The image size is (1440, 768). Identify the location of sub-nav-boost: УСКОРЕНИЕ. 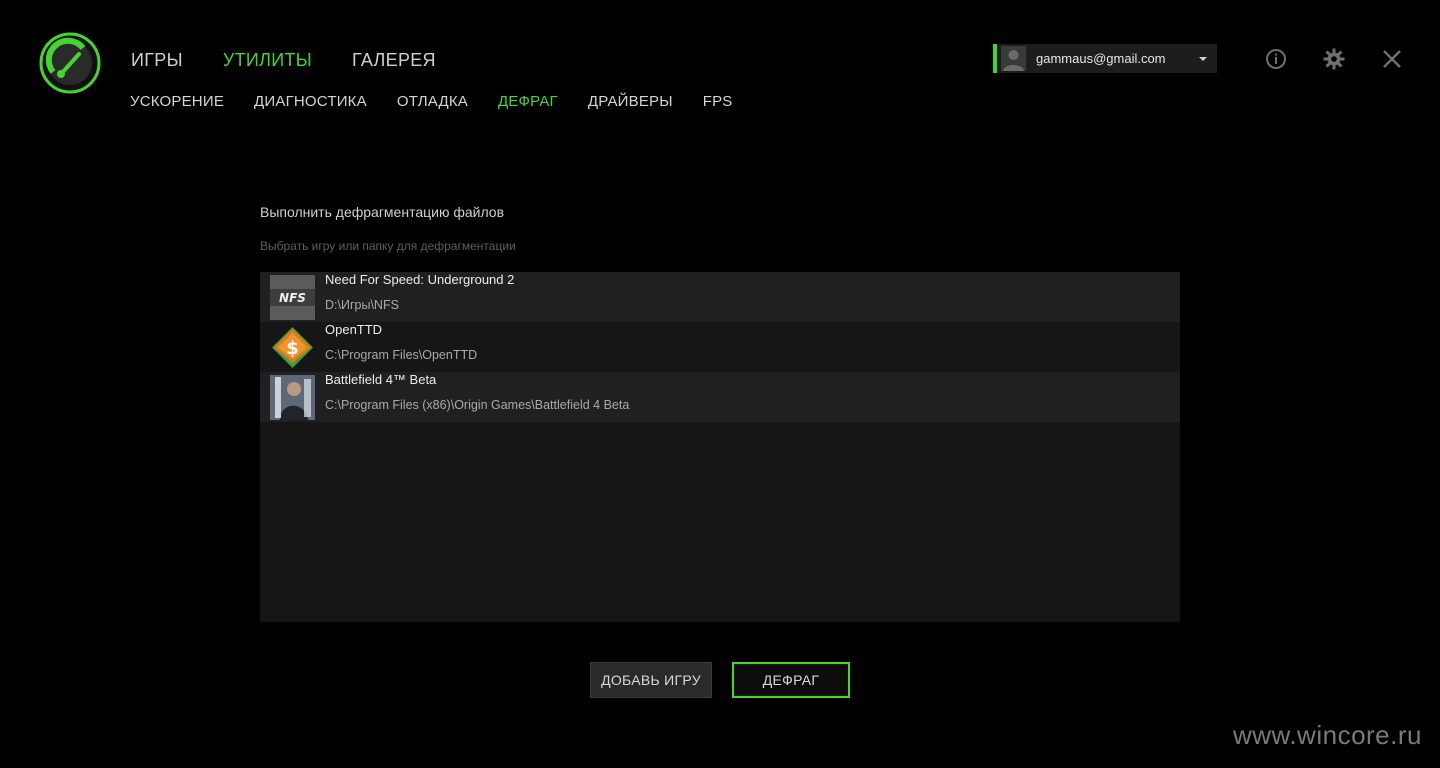
(177, 101).